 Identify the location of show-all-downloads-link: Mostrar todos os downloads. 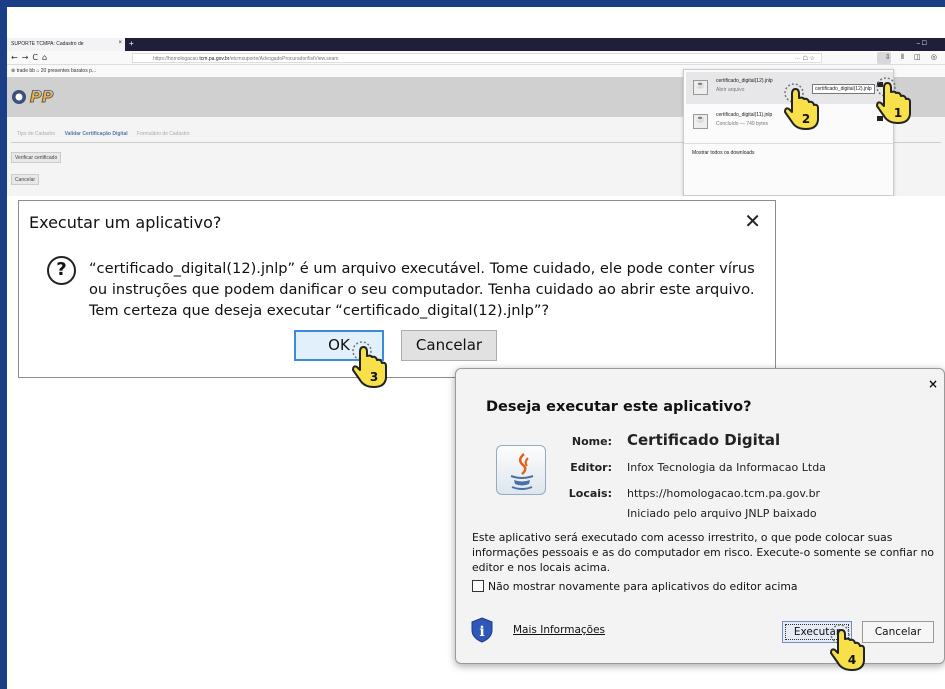
(723, 153).